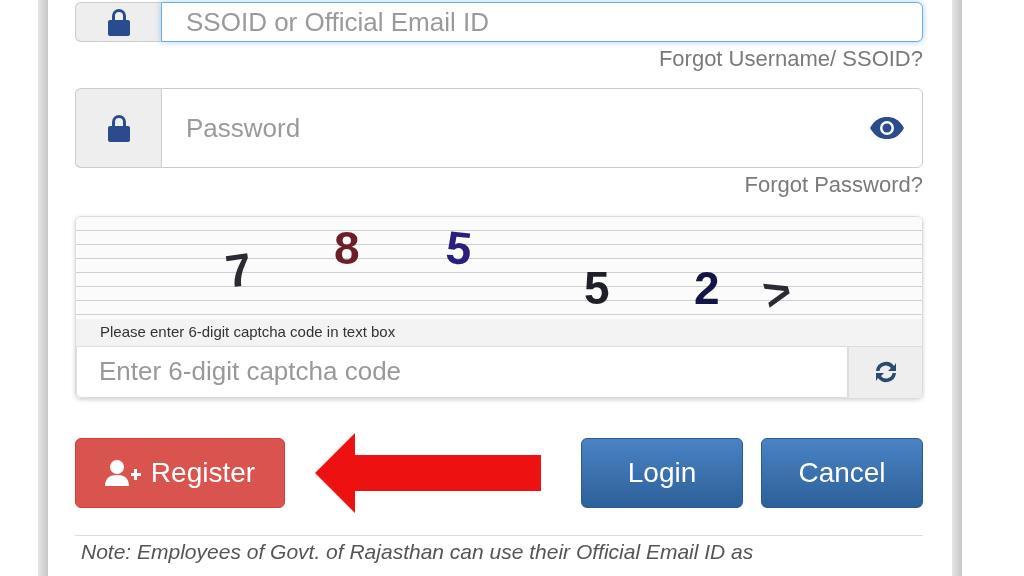 The width and height of the screenshot is (1024, 576). Describe the element at coordinates (122, 472) in the screenshot. I see `add-user-icon` at that location.